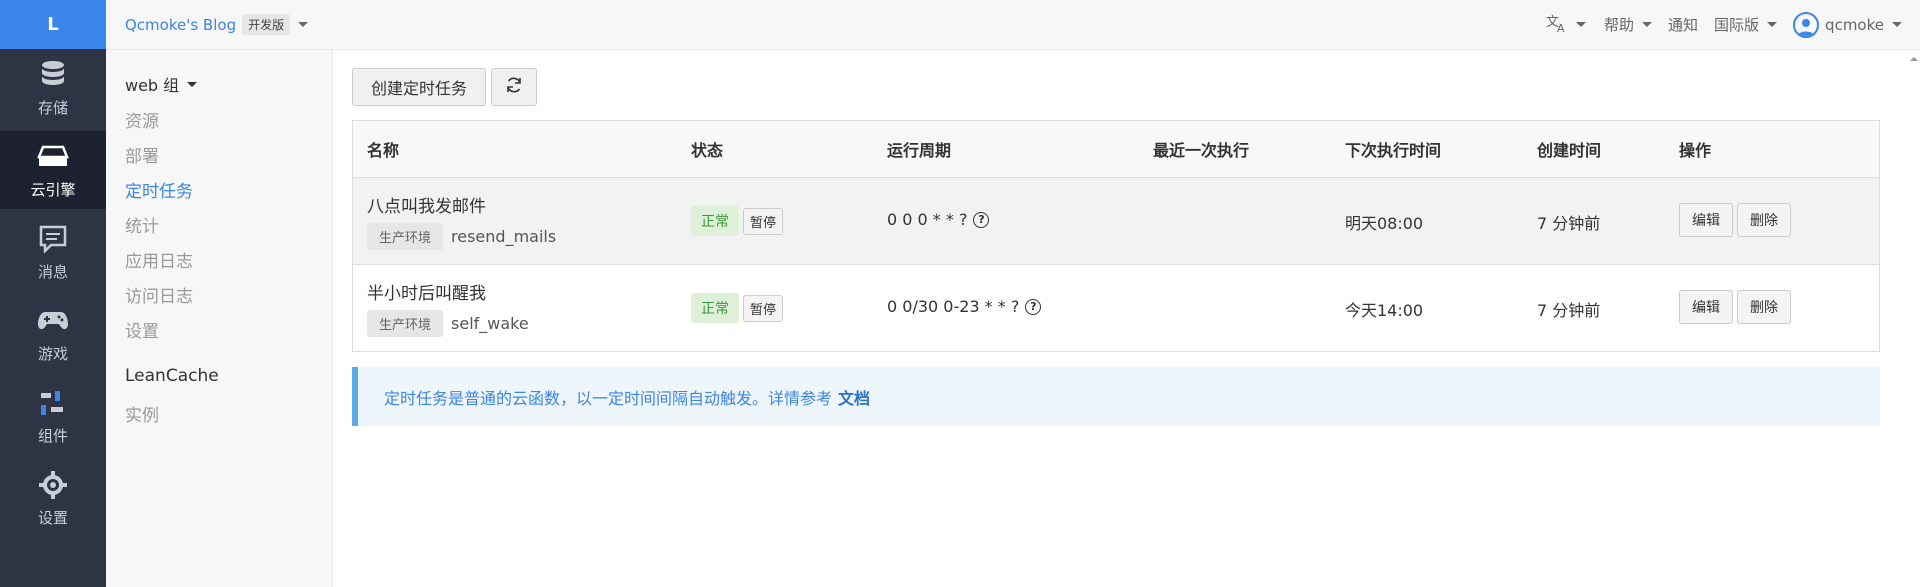  I want to click on col-schedule: 运行周期, so click(919, 150).